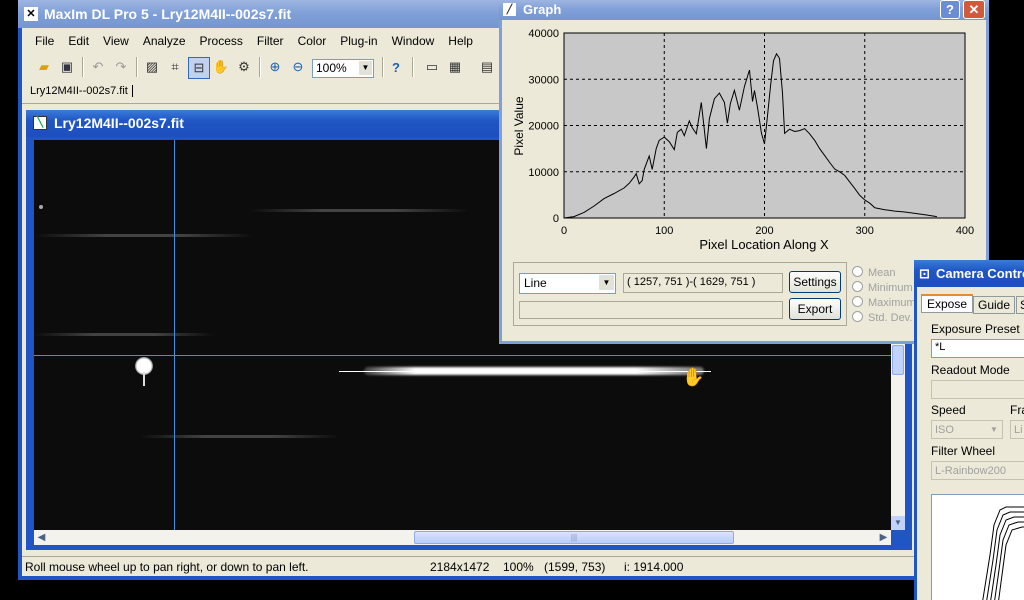 The image size is (1024, 600). I want to click on menu-help: Help, so click(460, 41).